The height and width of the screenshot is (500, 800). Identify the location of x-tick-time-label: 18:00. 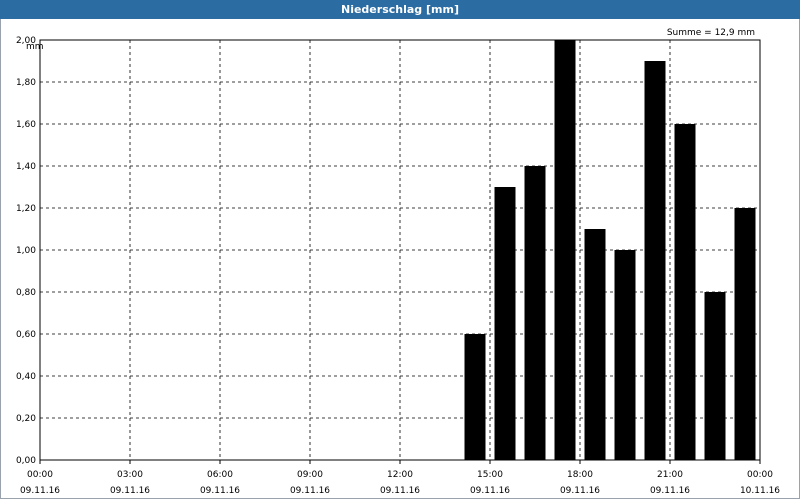
(580, 475).